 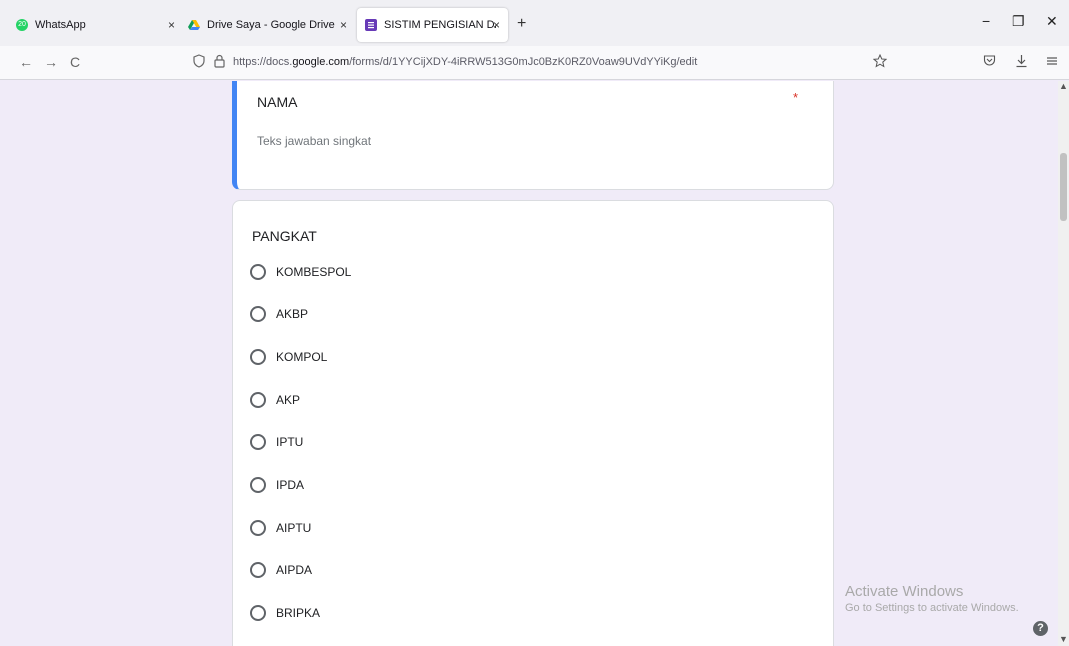 I want to click on tab-google-drive: Drive Saya - Google Drive ×, so click(x=267, y=25).